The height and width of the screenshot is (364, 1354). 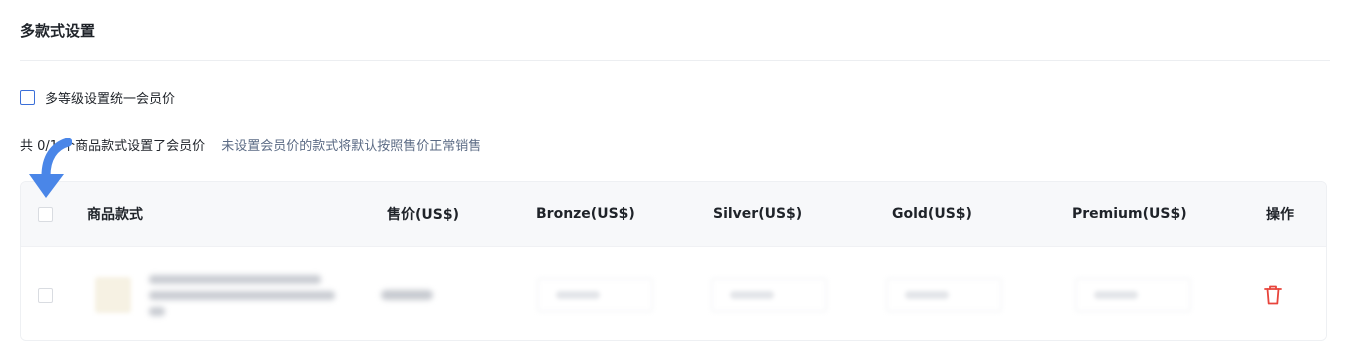 I want to click on unify-price-label: 多等级设置统一会员价, so click(x=110, y=99).